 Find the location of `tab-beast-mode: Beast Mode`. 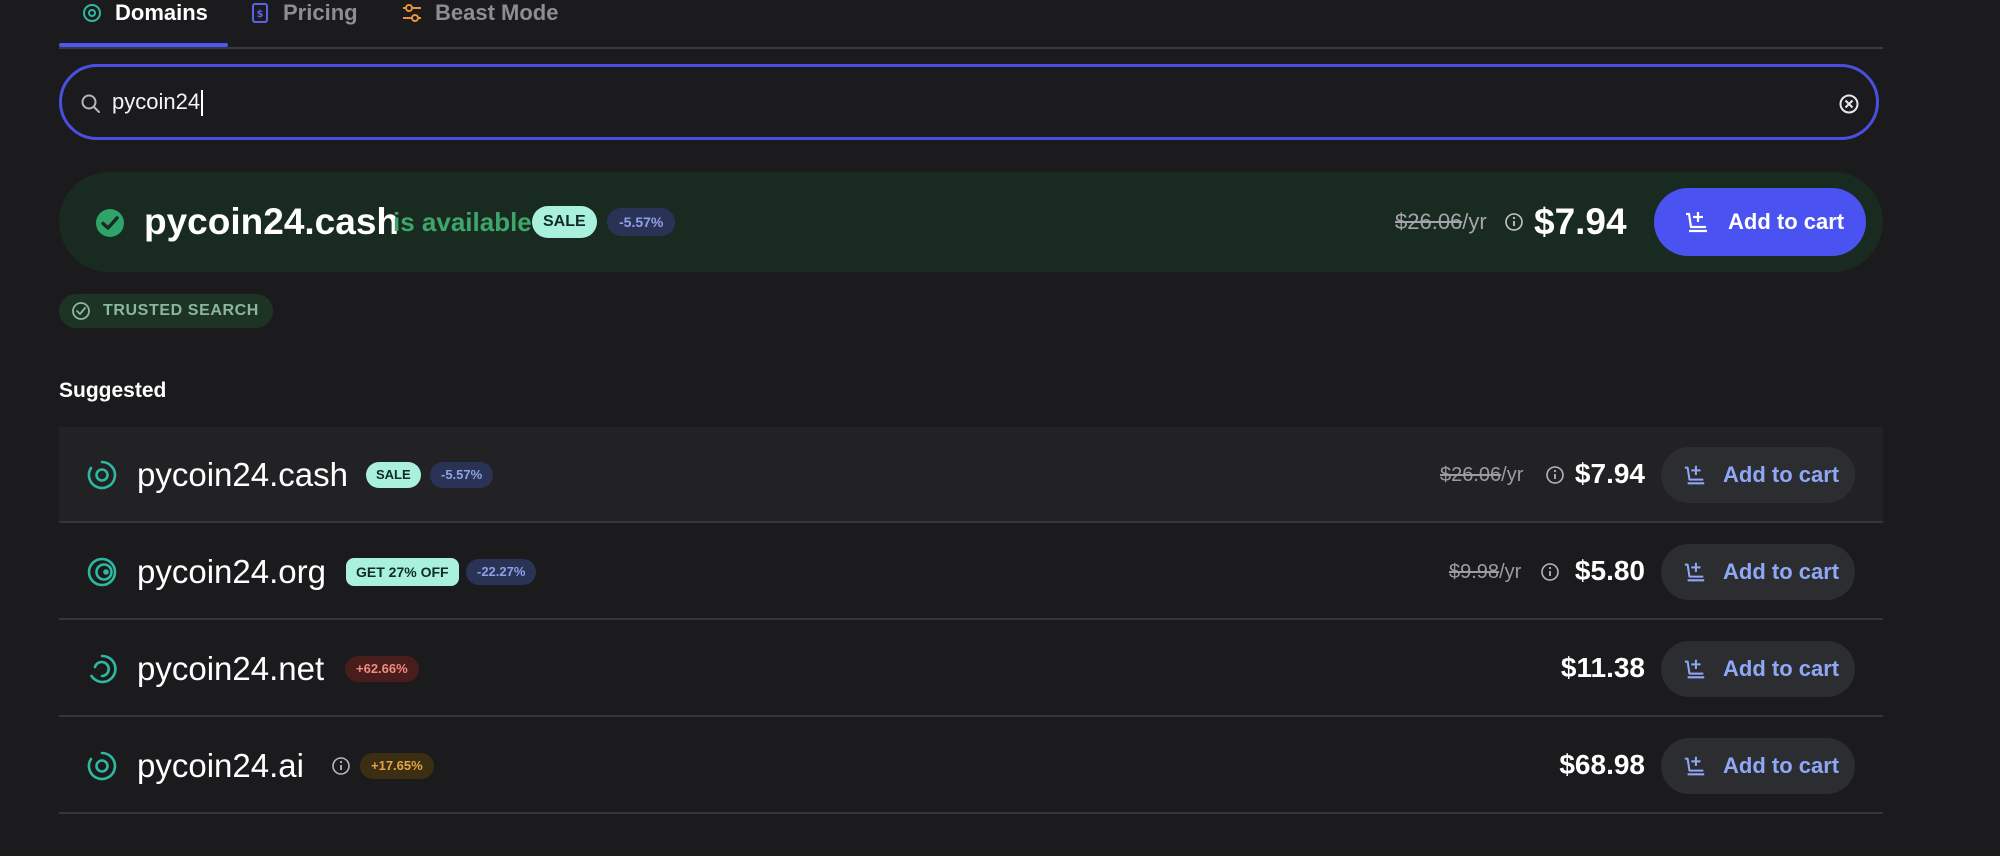

tab-beast-mode: Beast Mode is located at coordinates (479, 13).